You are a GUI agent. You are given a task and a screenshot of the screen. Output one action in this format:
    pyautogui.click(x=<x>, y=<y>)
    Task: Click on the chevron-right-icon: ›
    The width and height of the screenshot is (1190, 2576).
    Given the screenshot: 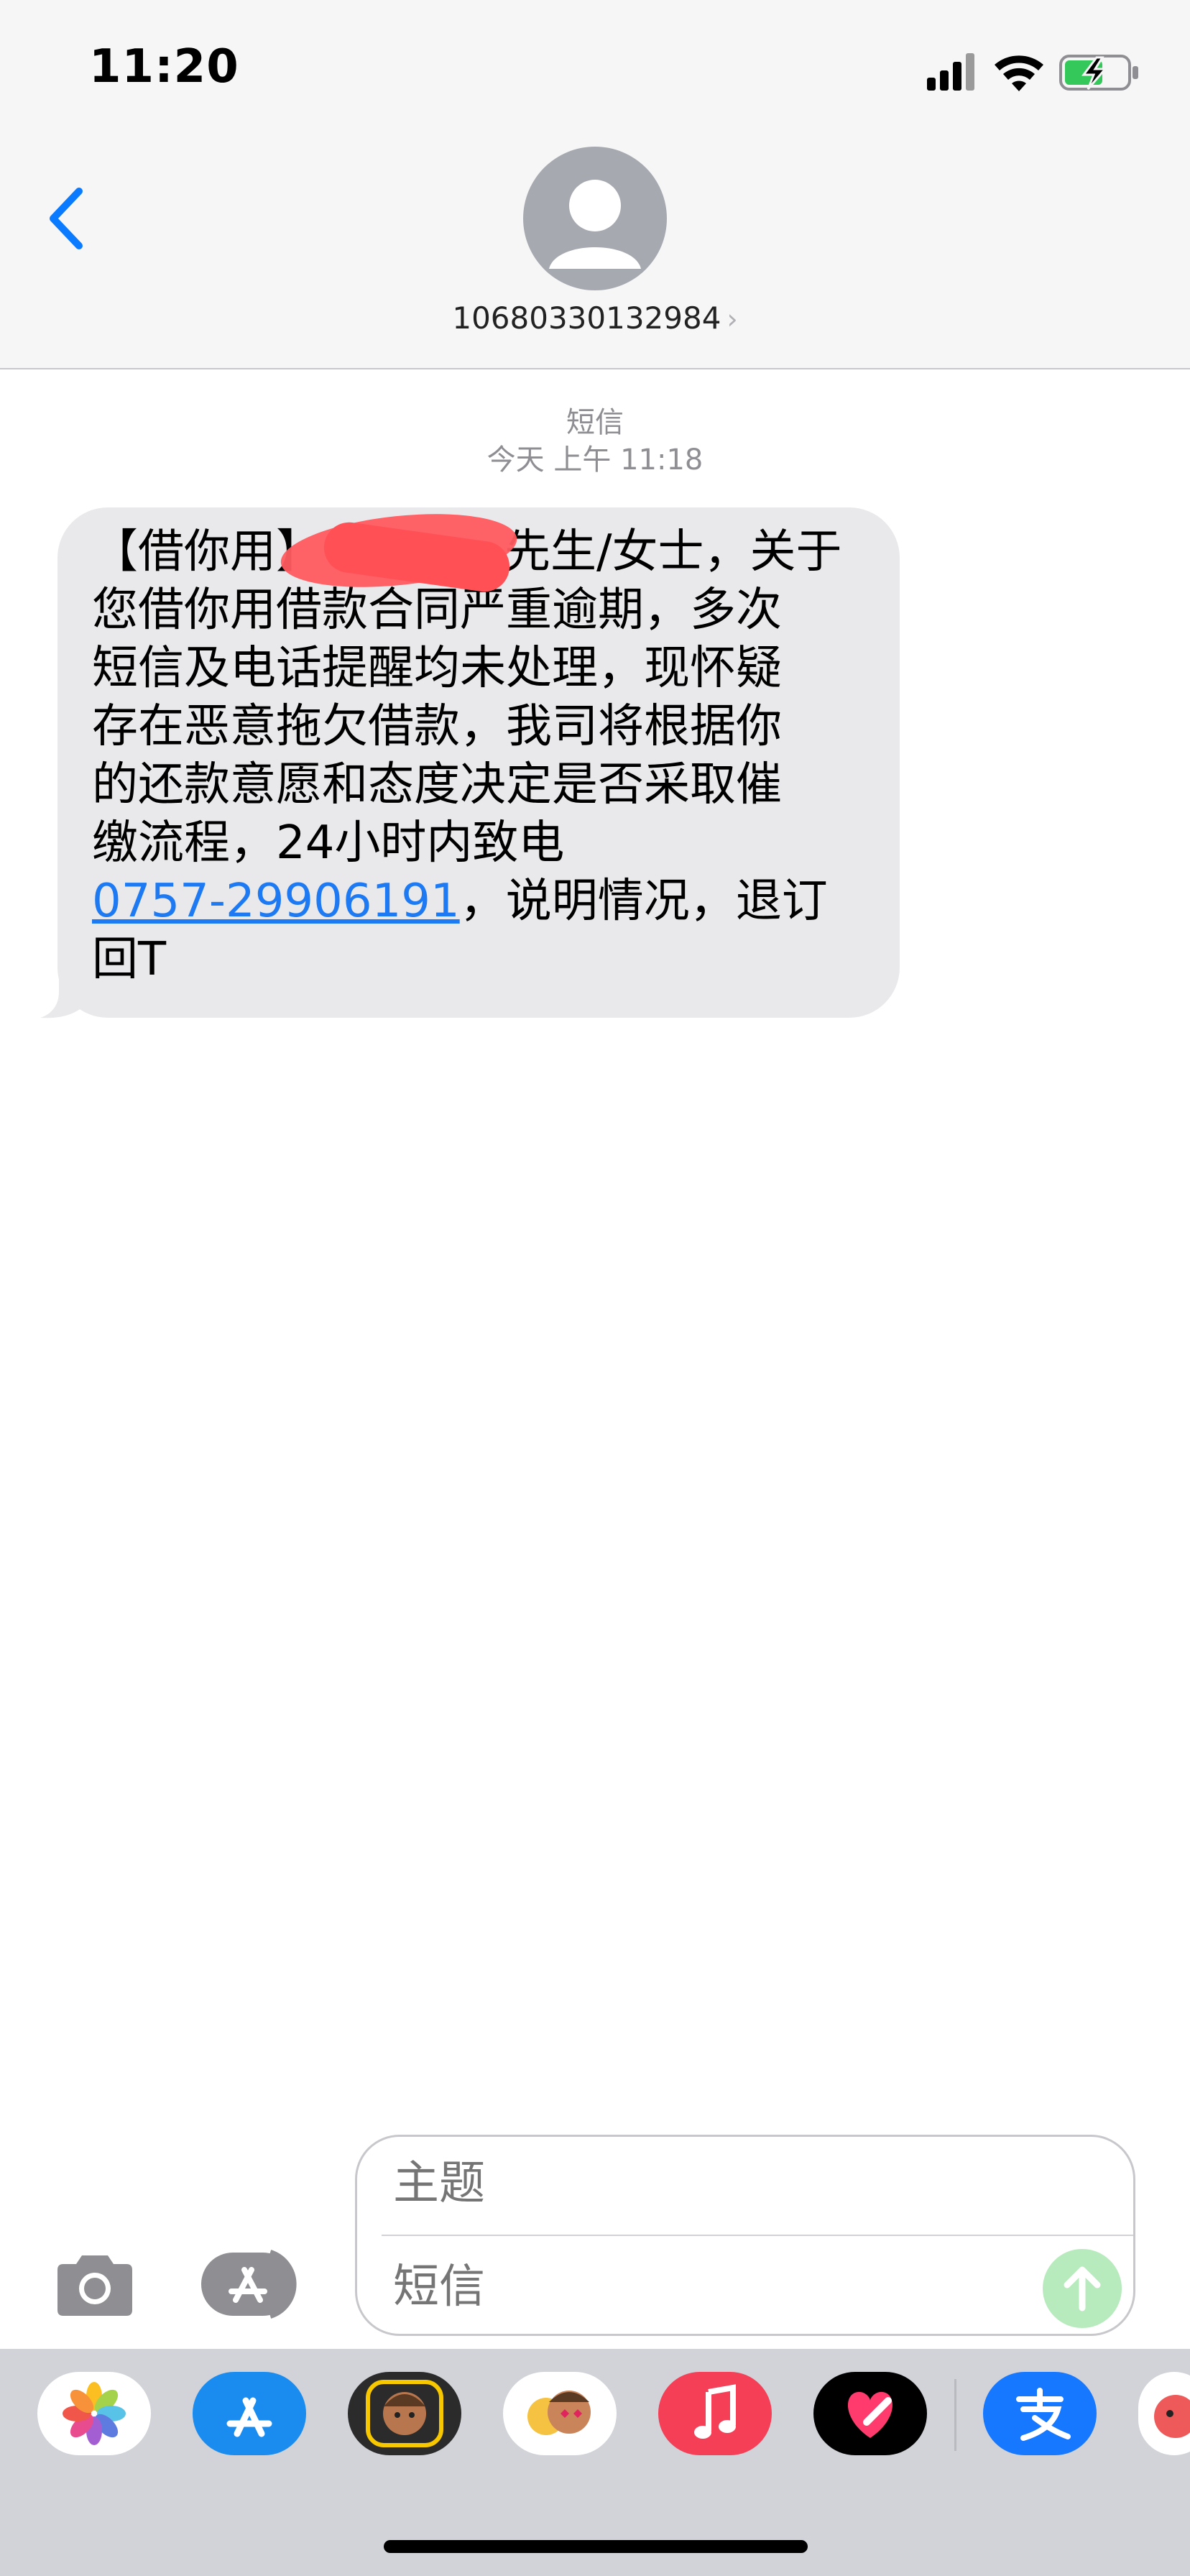 What is the action you would take?
    pyautogui.click(x=732, y=319)
    